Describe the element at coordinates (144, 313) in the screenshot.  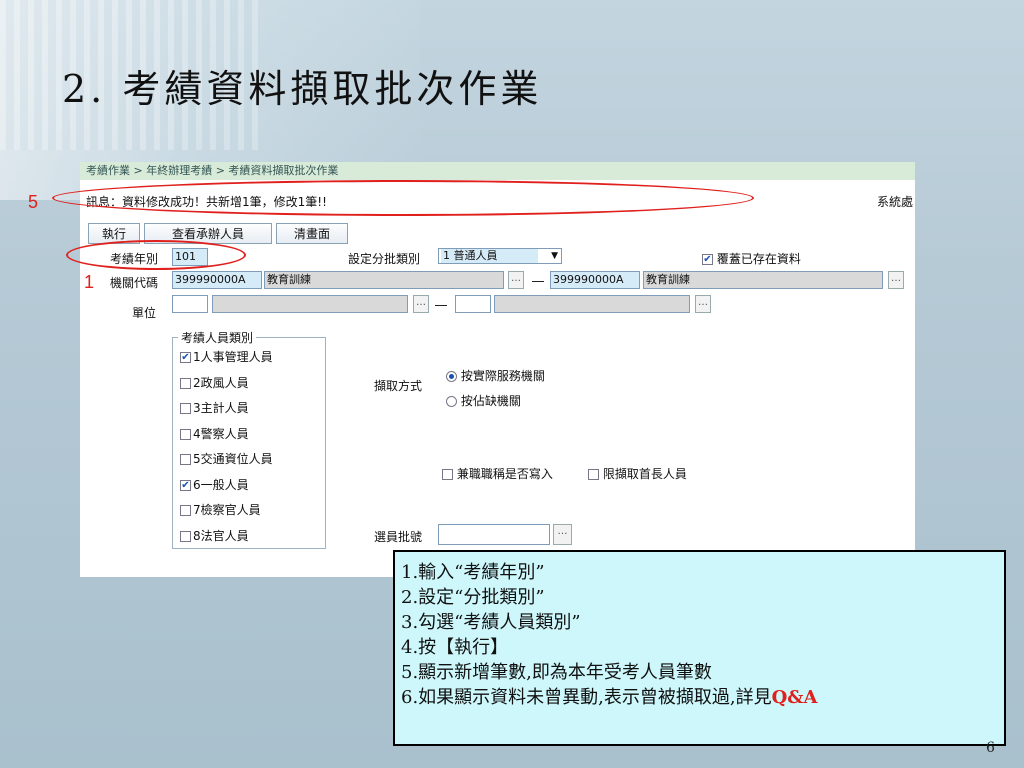
I see `unit-label: 單位` at that location.